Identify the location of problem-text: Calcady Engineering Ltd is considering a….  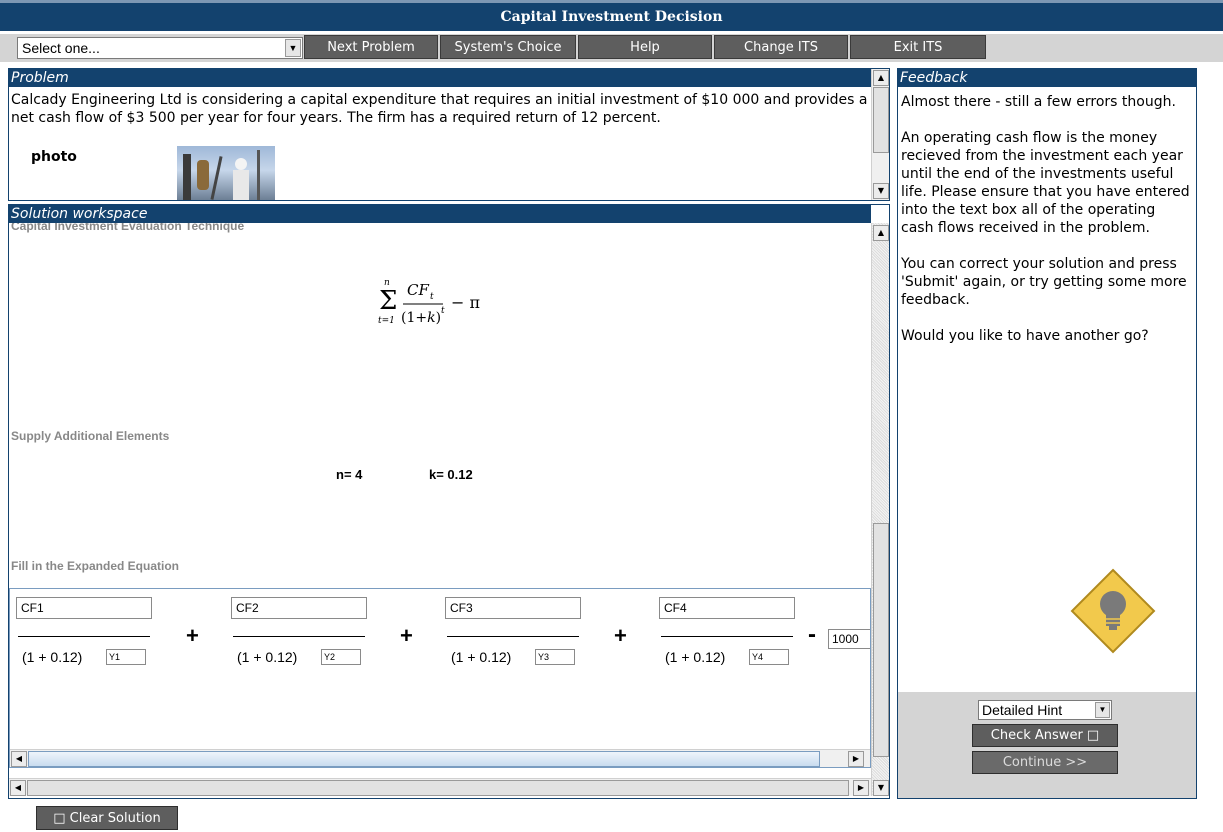
(439, 109).